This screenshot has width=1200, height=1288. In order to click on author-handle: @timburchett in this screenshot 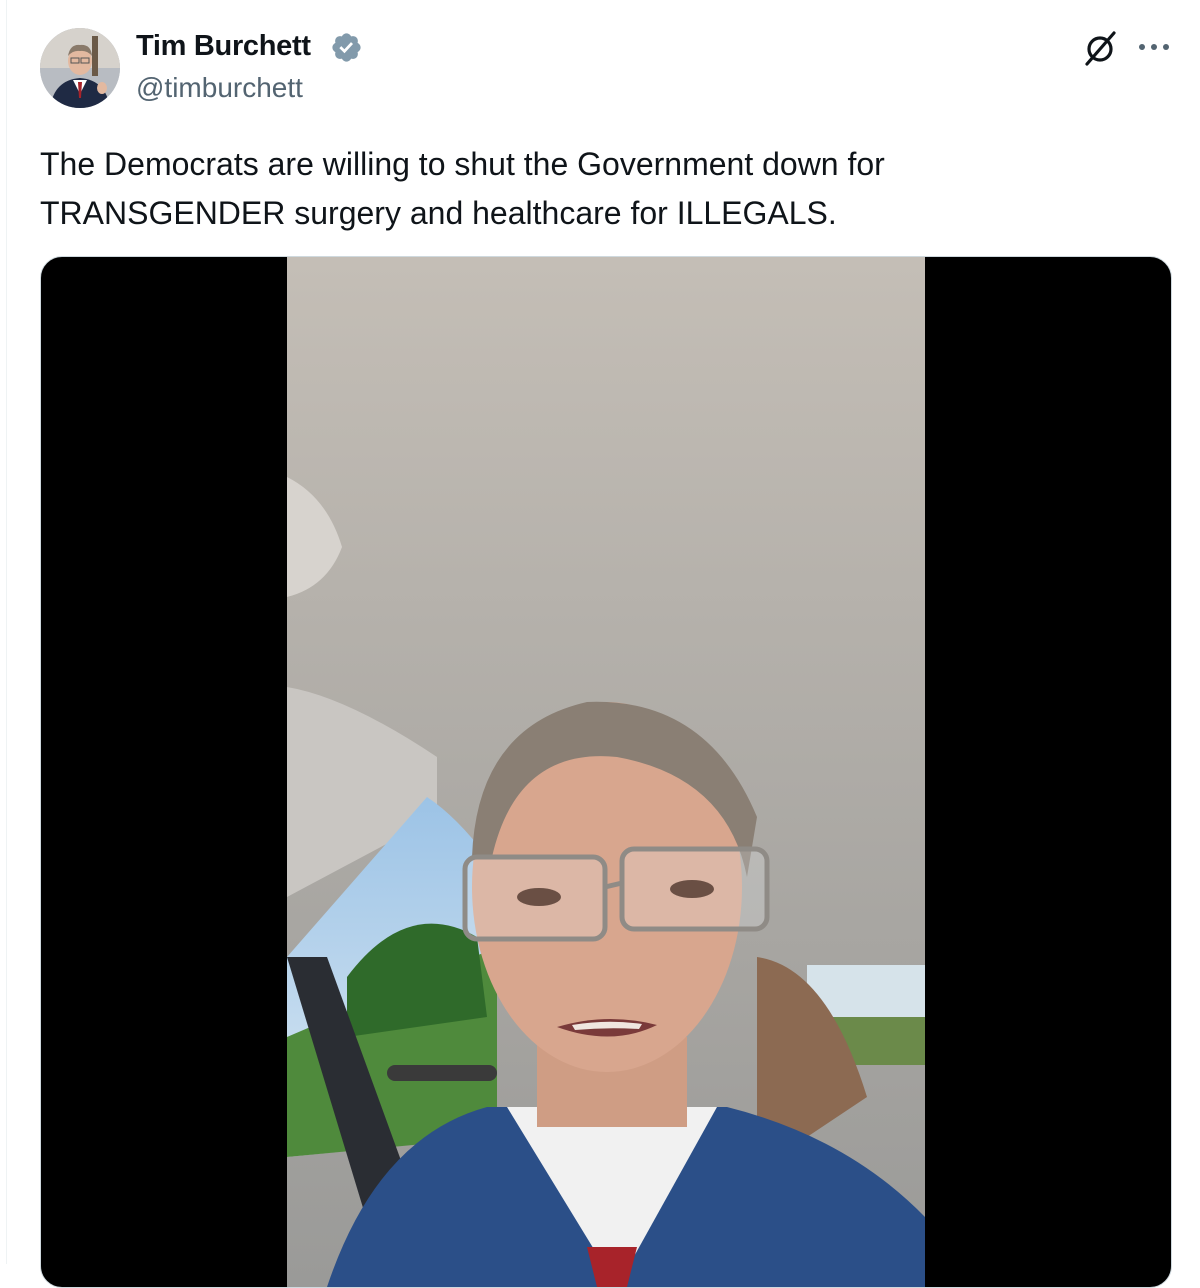, I will do `click(219, 88)`.